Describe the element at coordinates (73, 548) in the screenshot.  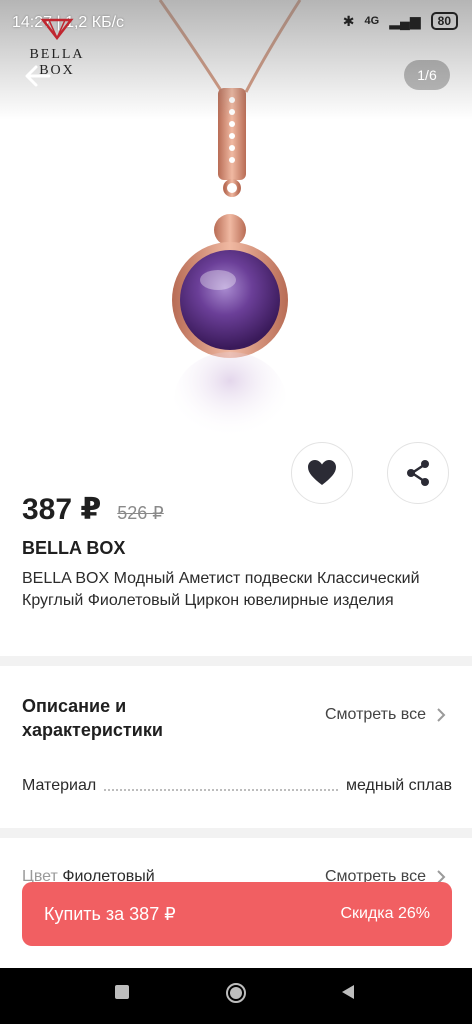
I see `product-brand: BELLA BOX` at that location.